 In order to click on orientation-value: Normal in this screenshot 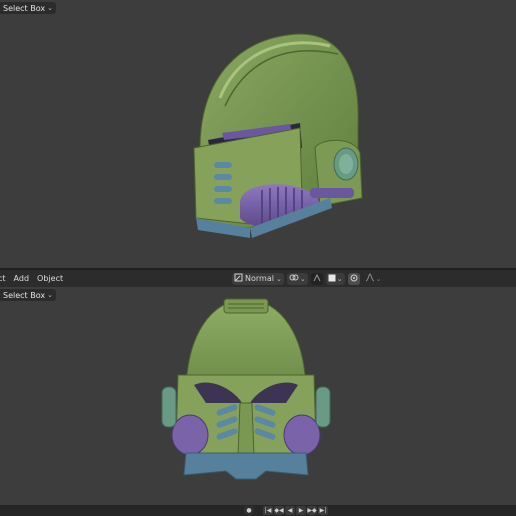, I will do `click(259, 278)`.